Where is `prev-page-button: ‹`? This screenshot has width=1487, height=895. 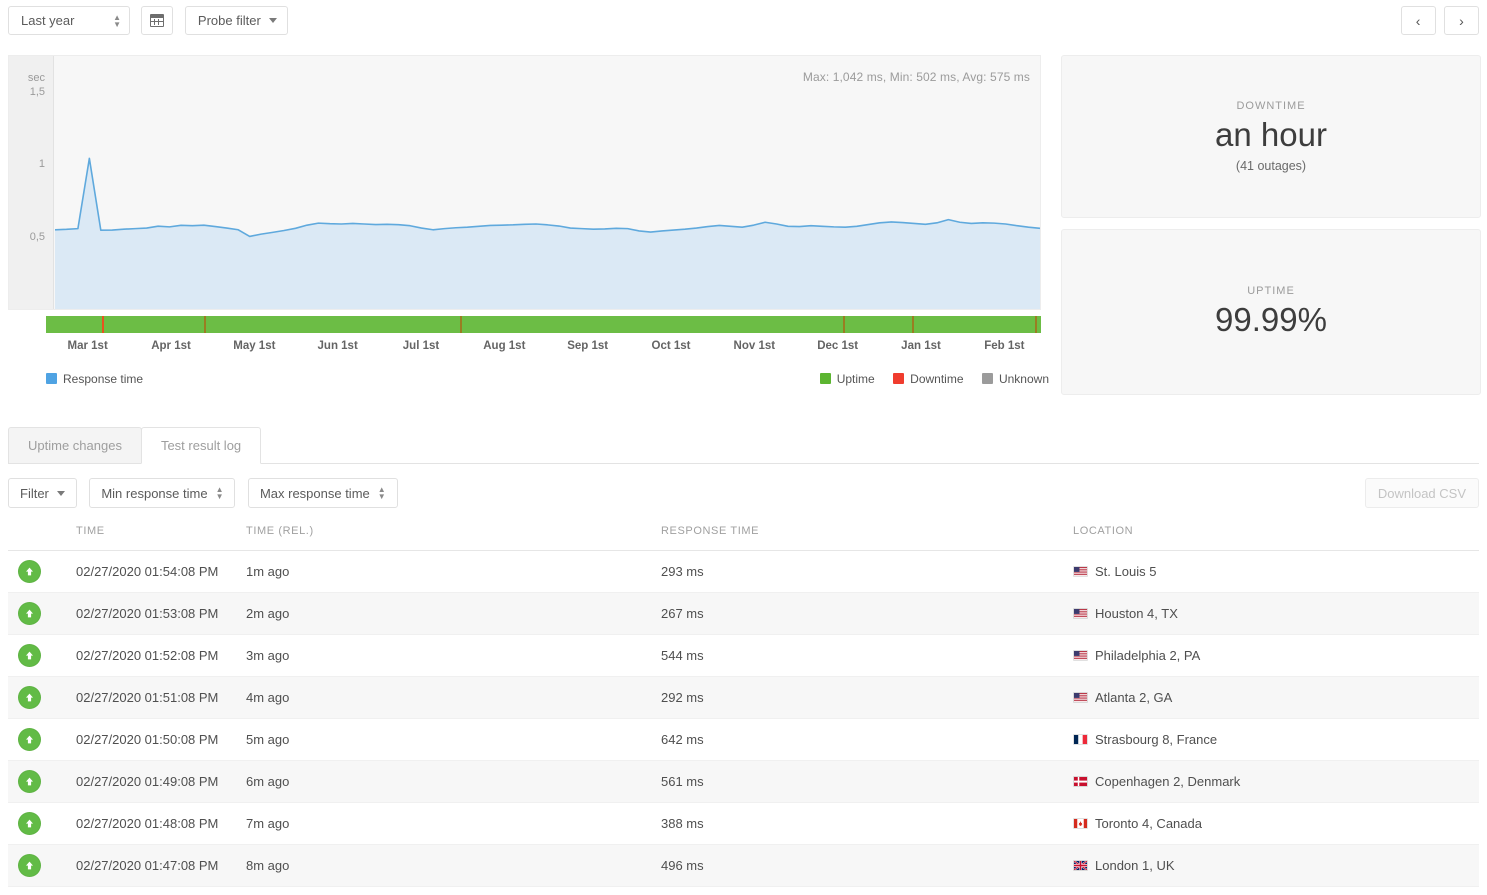 prev-page-button: ‹ is located at coordinates (1418, 20).